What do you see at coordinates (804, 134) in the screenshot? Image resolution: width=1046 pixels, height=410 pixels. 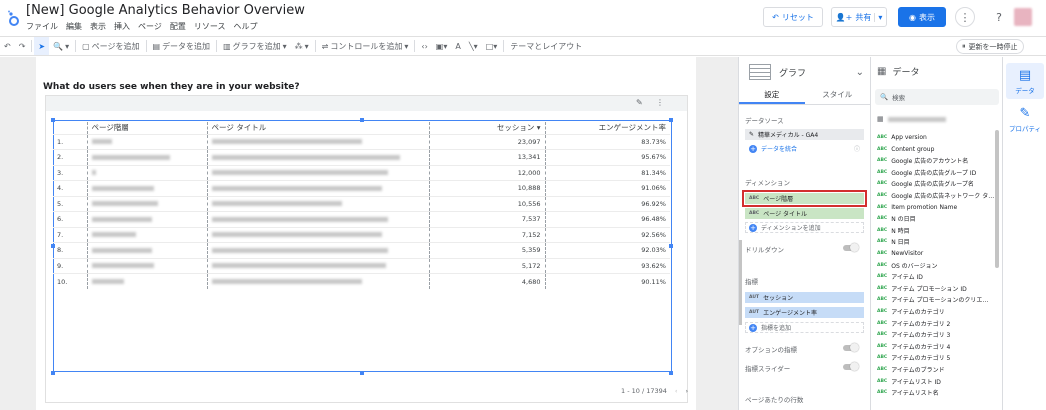 I see `datasource-chip: ✎ 精華メディカル - GA4` at bounding box center [804, 134].